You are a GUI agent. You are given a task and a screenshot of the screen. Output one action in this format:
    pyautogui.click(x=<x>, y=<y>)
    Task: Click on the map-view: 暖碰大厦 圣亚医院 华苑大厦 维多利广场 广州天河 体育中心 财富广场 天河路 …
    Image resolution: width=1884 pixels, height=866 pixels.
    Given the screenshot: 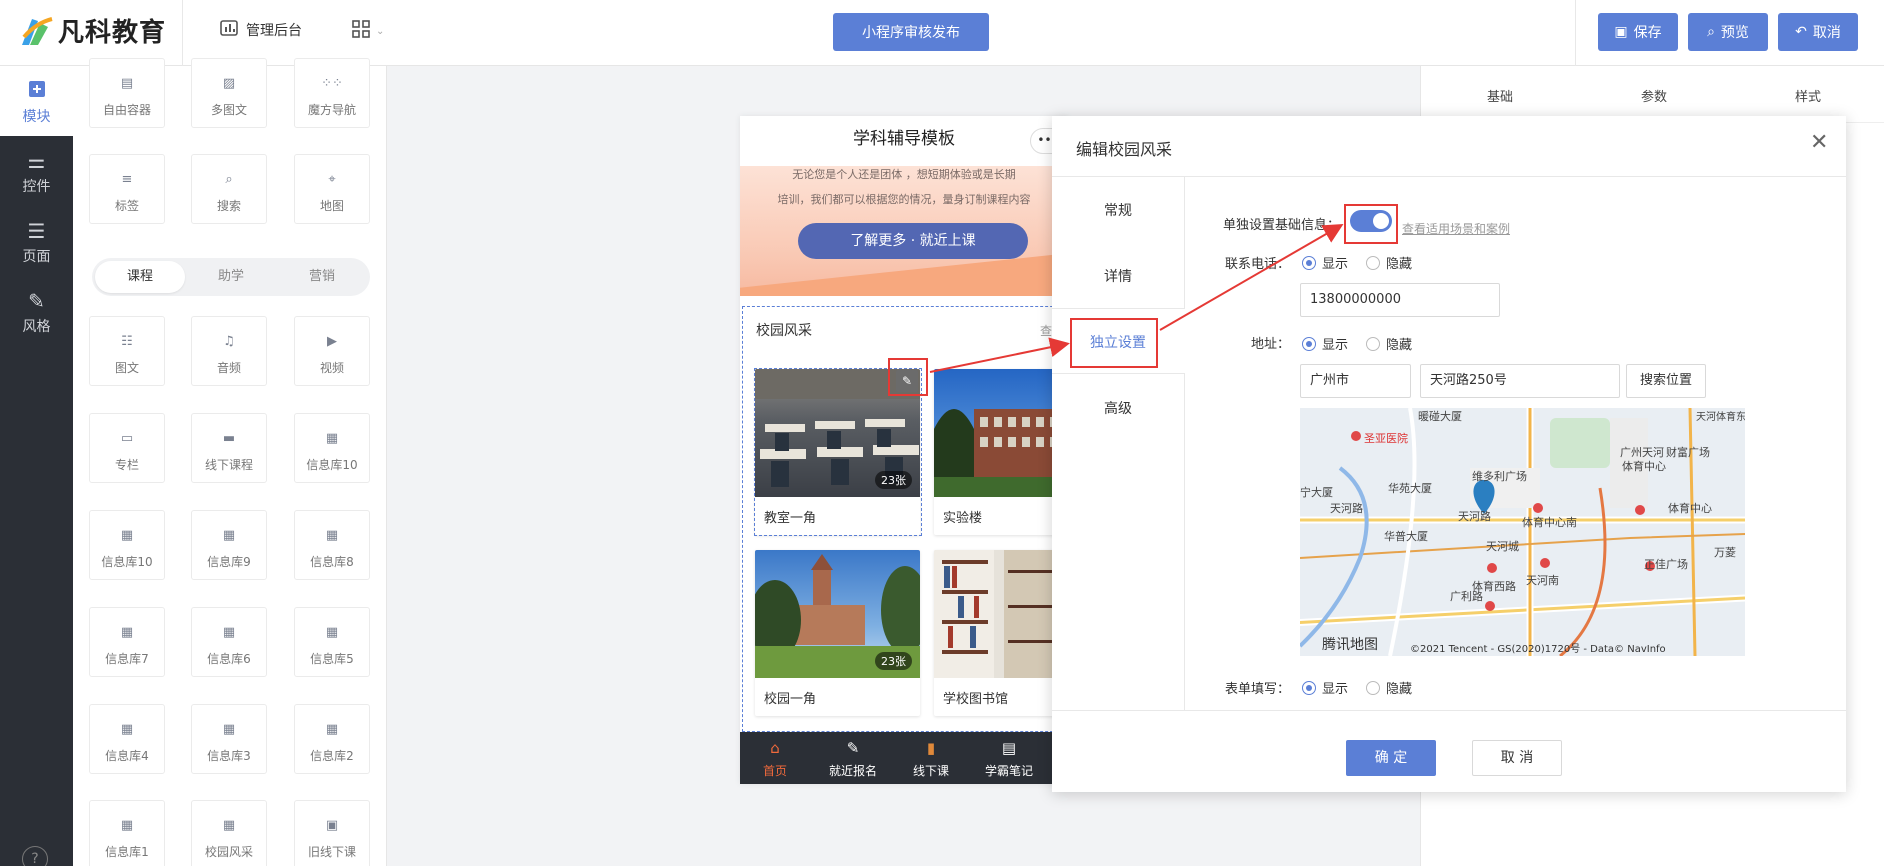 What is the action you would take?
    pyautogui.click(x=1522, y=532)
    